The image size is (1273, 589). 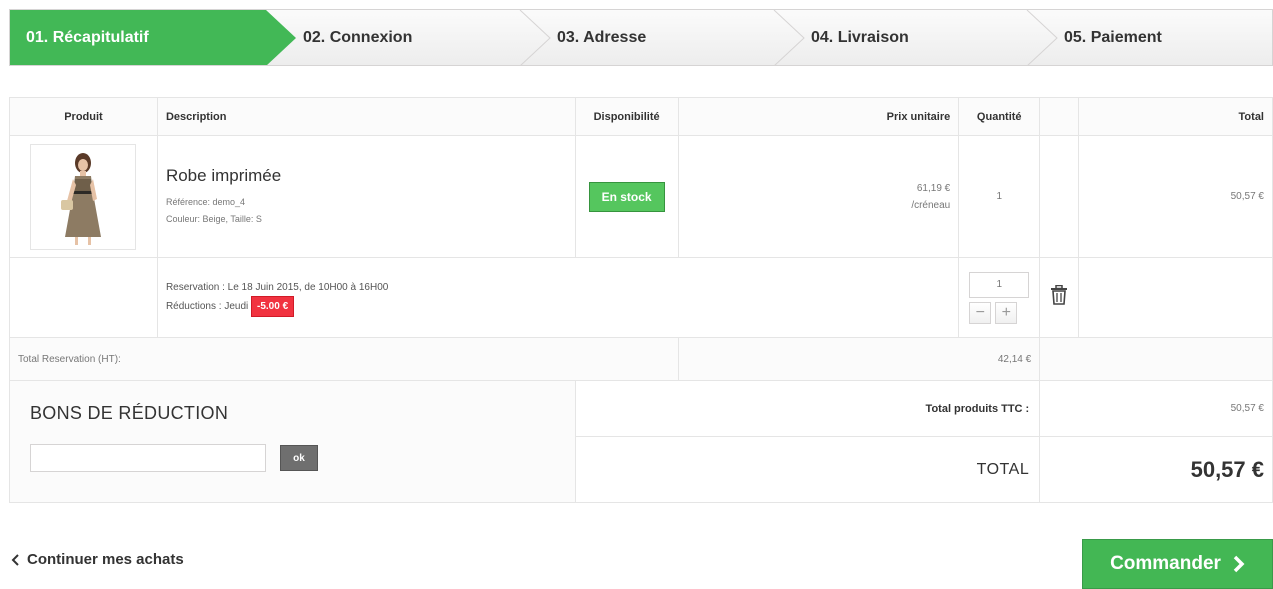 What do you see at coordinates (205, 201) in the screenshot?
I see `product-reference: Référence: demo_4` at bounding box center [205, 201].